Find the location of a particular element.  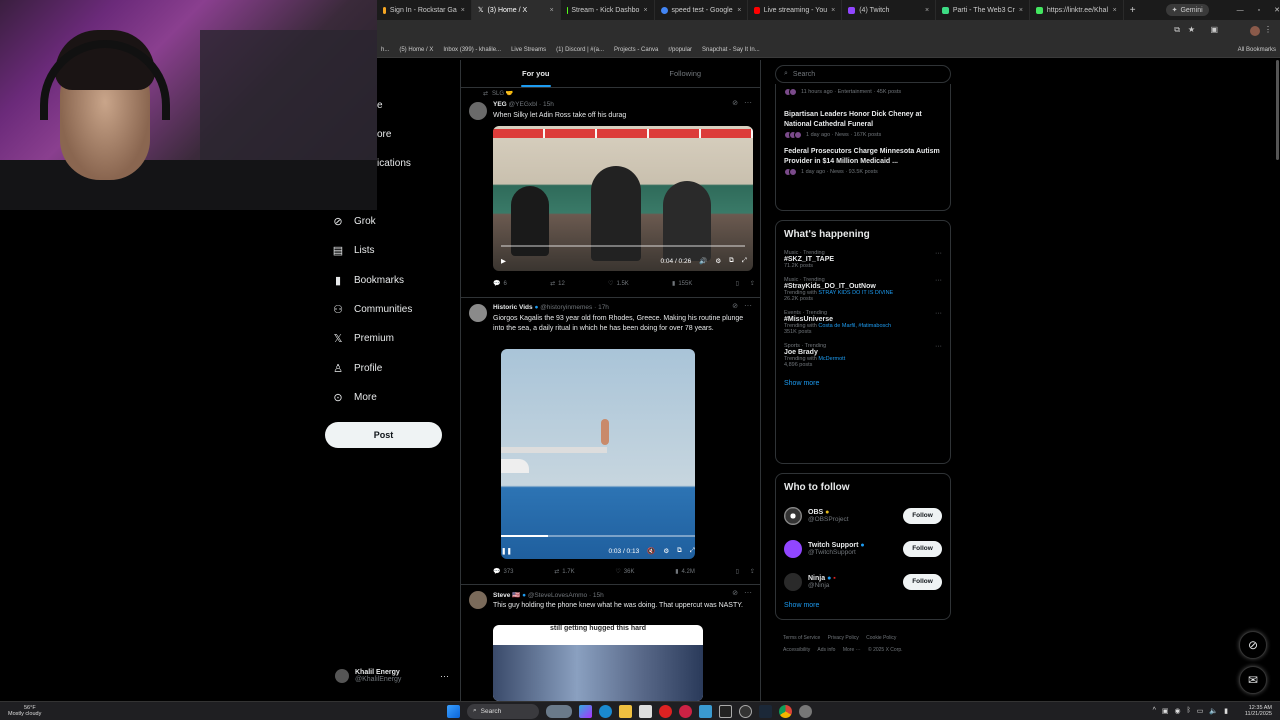

tray-chevron-icon: ^ is located at coordinates (1154, 711).